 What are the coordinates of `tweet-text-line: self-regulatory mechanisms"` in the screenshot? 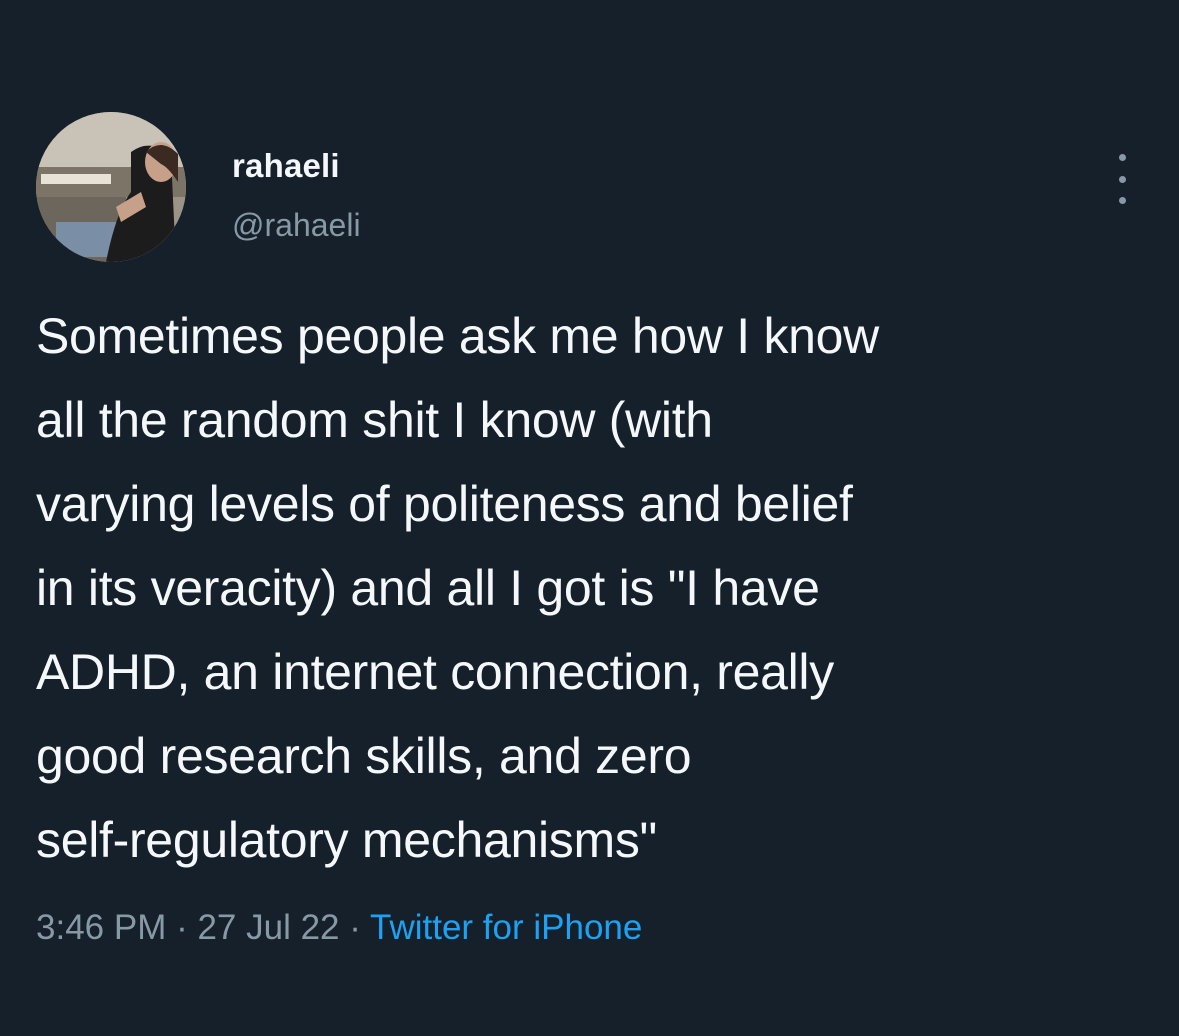 It's located at (346, 840).